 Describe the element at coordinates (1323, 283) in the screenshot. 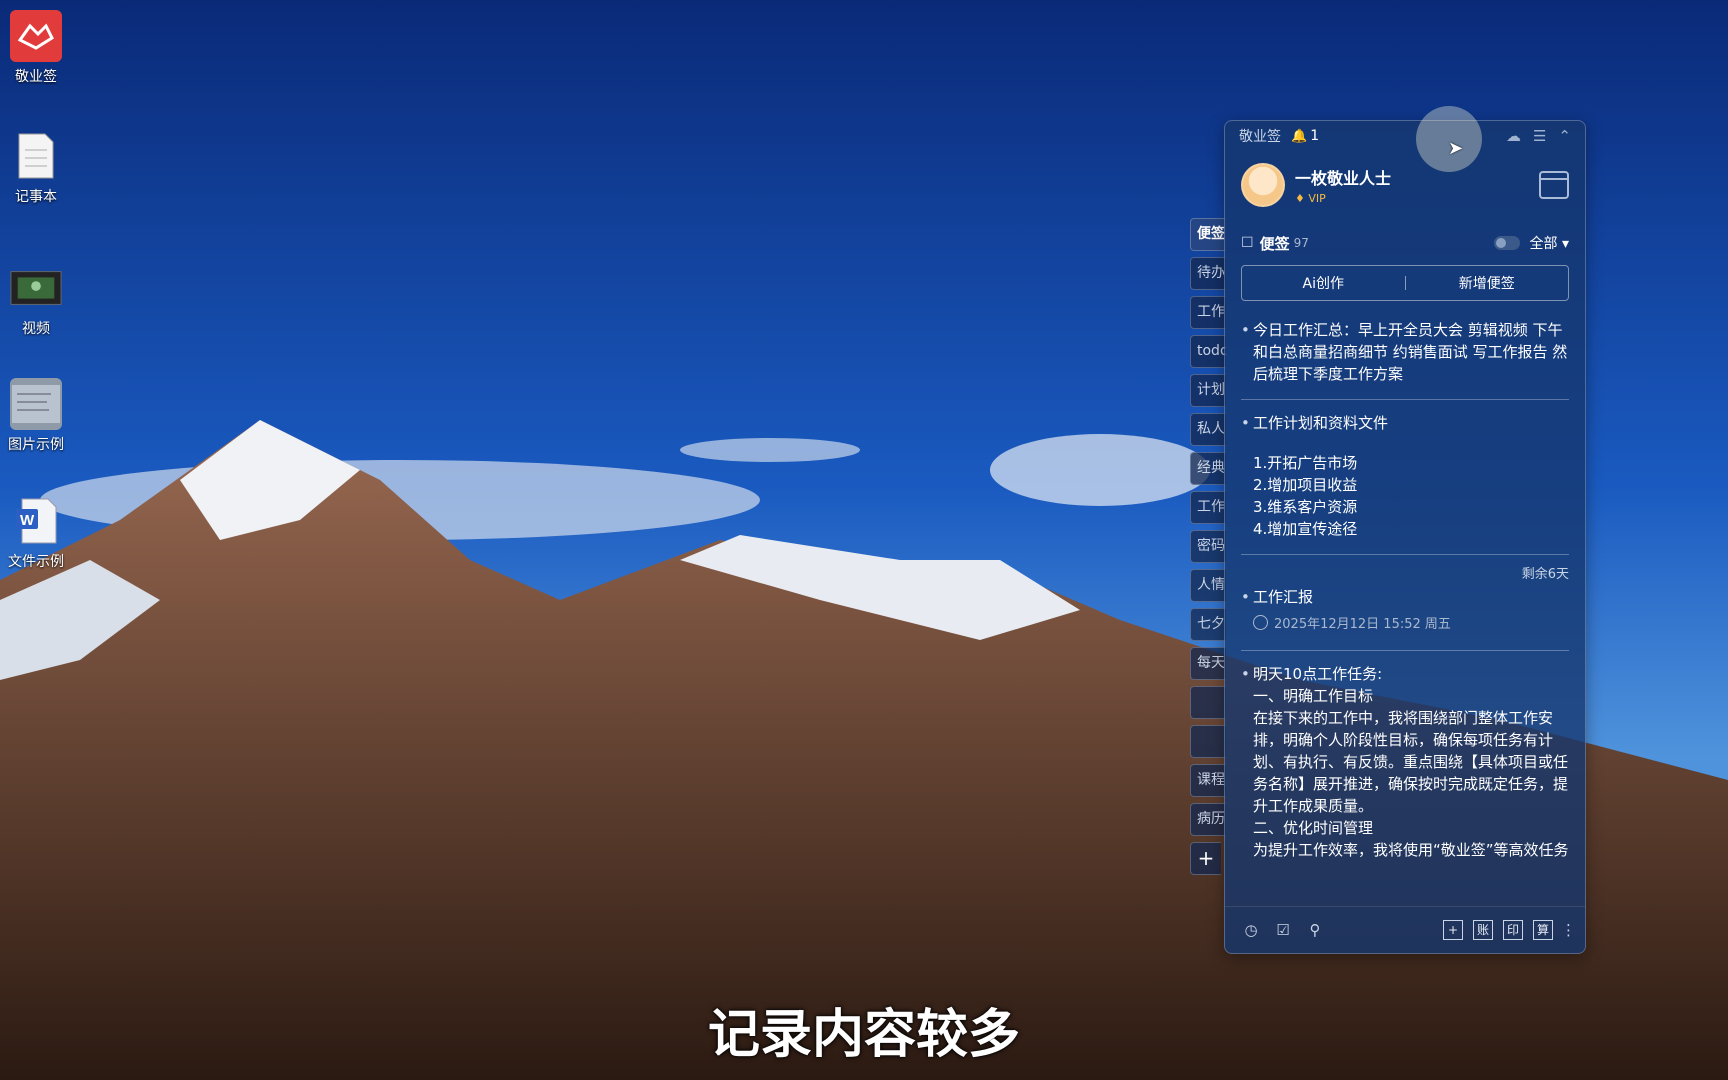

I see `ai-create-button: Ai创作` at that location.